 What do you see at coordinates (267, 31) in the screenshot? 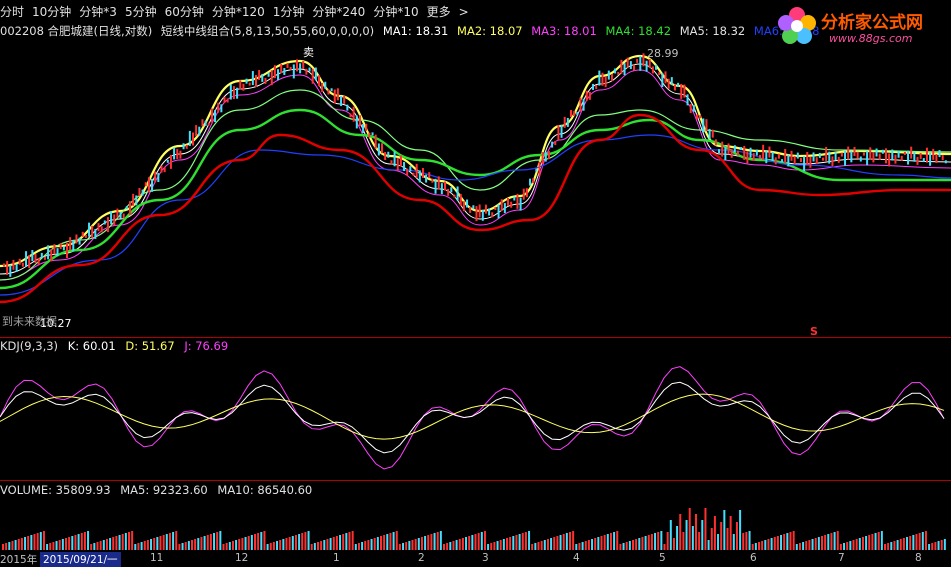
I see `indicator-name: 短线中线组合(5,8,13,50,55,60,0,0,0,0)` at bounding box center [267, 31].